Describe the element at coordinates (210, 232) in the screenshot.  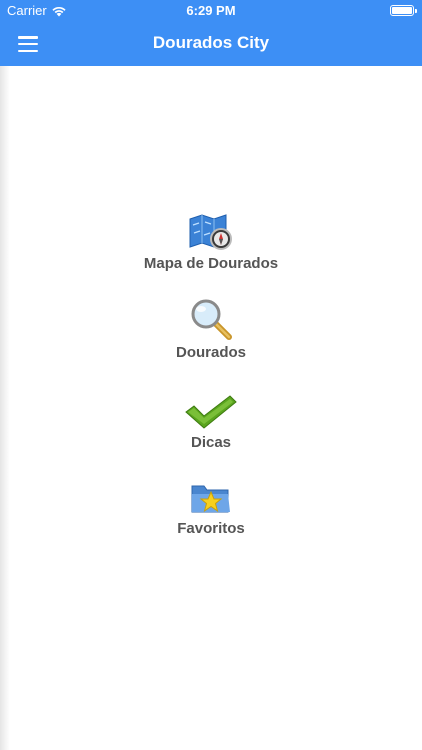
I see `map-compass-icon` at that location.